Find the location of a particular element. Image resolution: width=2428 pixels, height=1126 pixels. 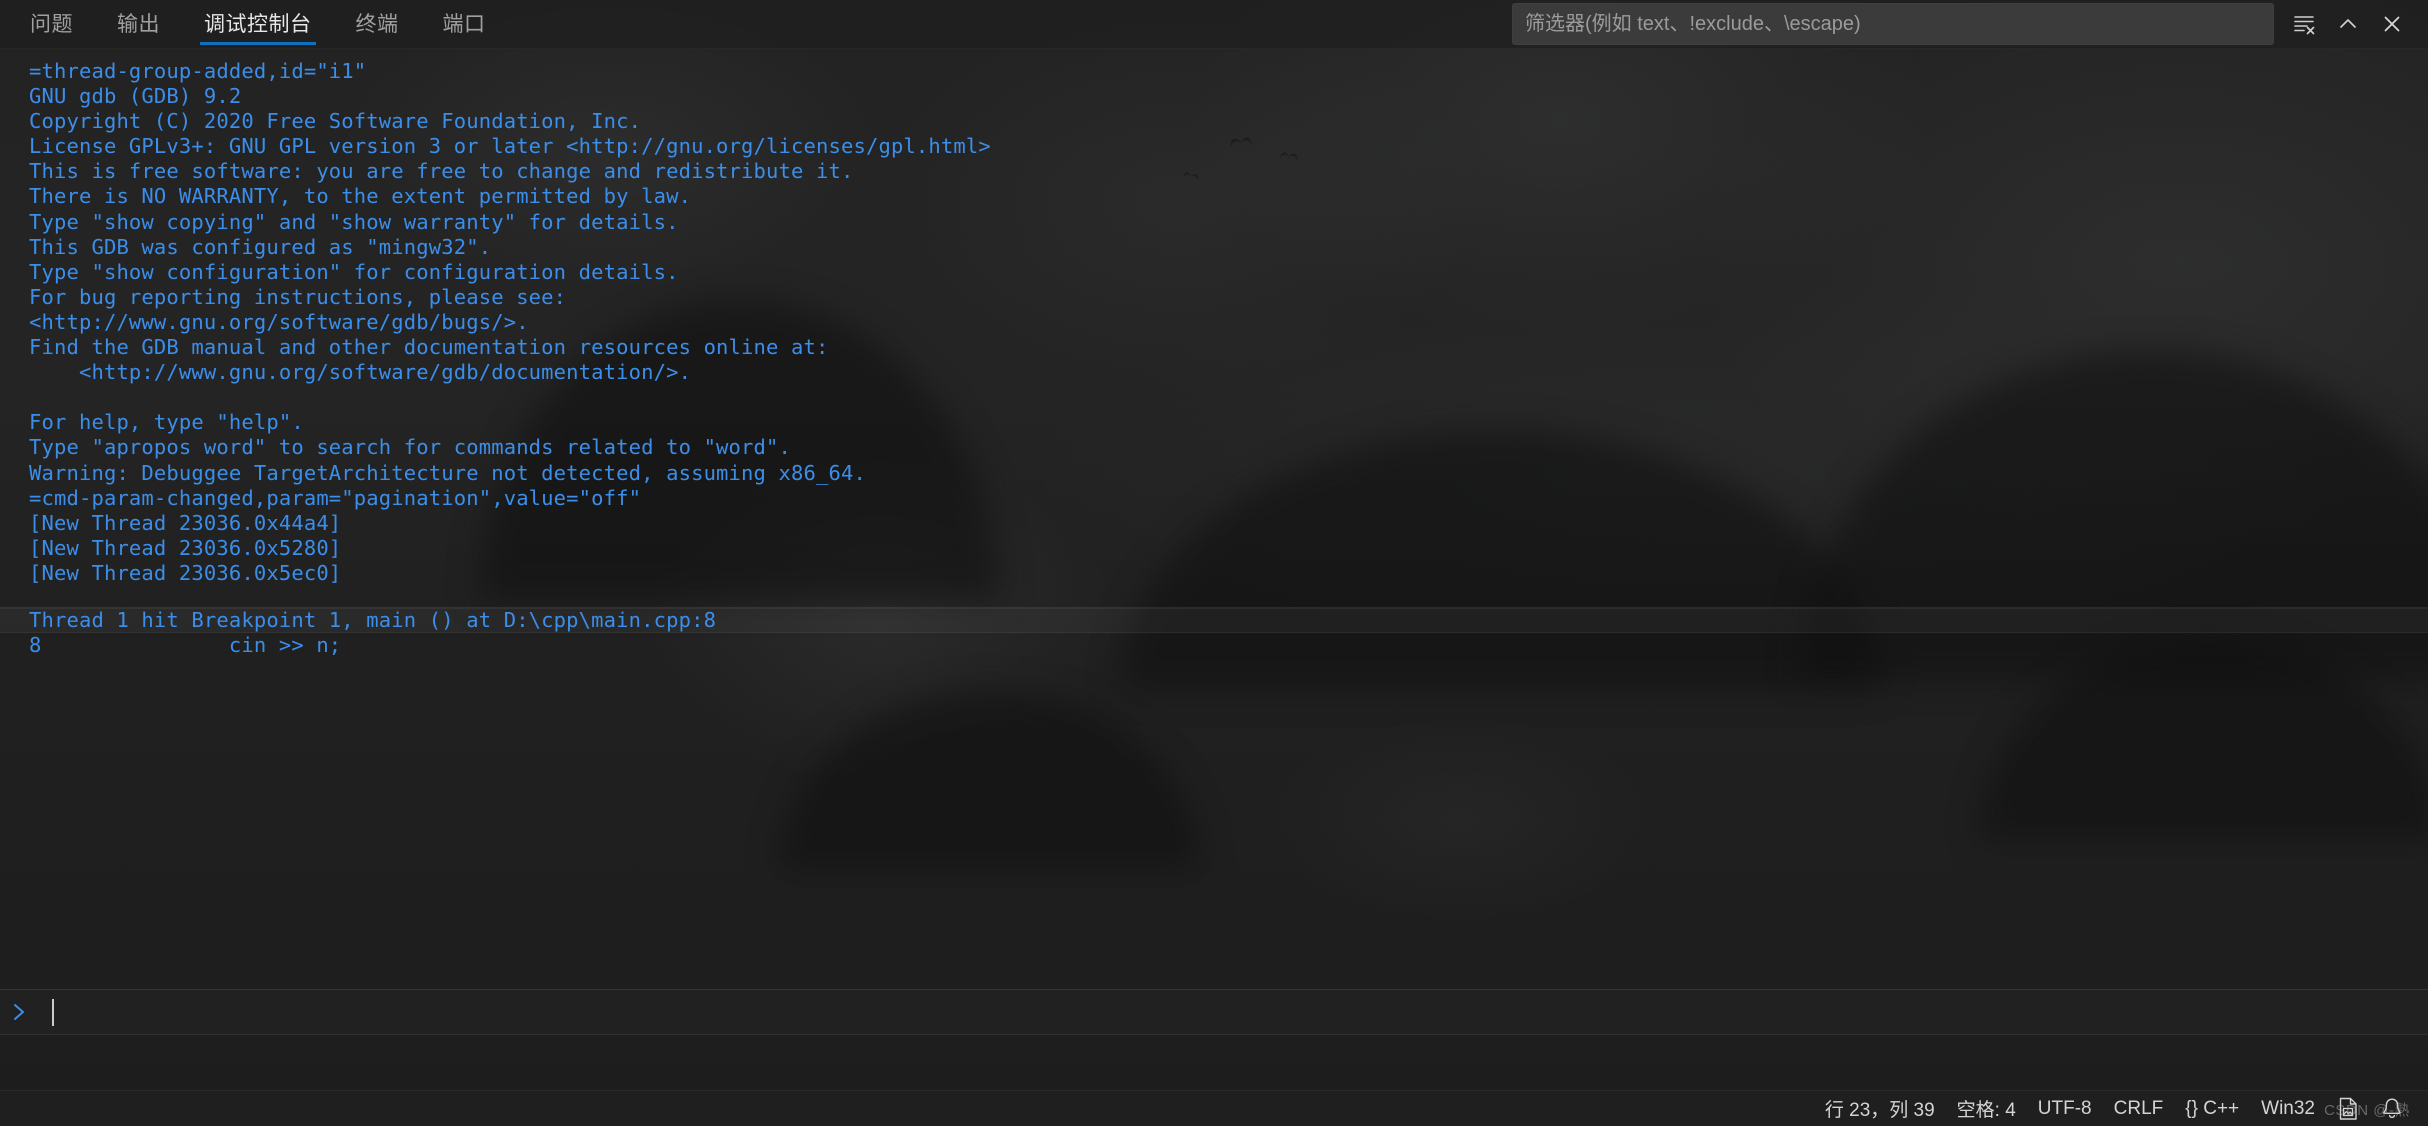

status-encoding: UTF-8 is located at coordinates (2065, 1108).